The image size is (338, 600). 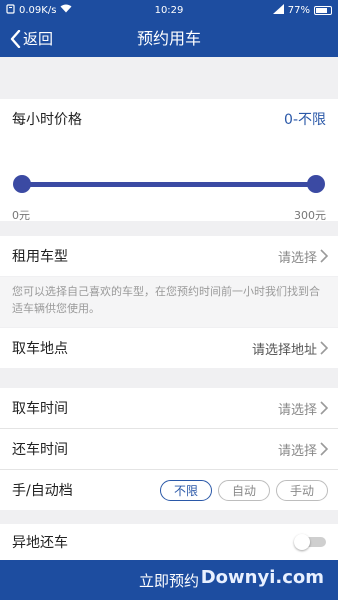 I want to click on pickup-location-value: 请选择地址, so click(x=290, y=348).